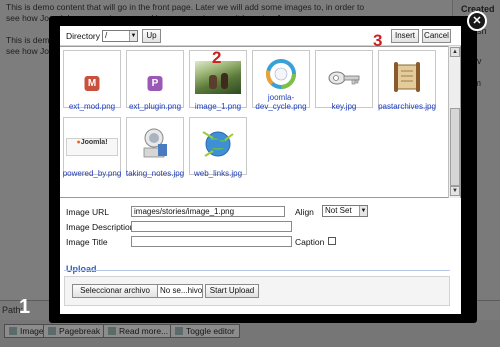 The image size is (500, 347). What do you see at coordinates (218, 106) in the screenshot?
I see `image-filename: image_1.png` at bounding box center [218, 106].